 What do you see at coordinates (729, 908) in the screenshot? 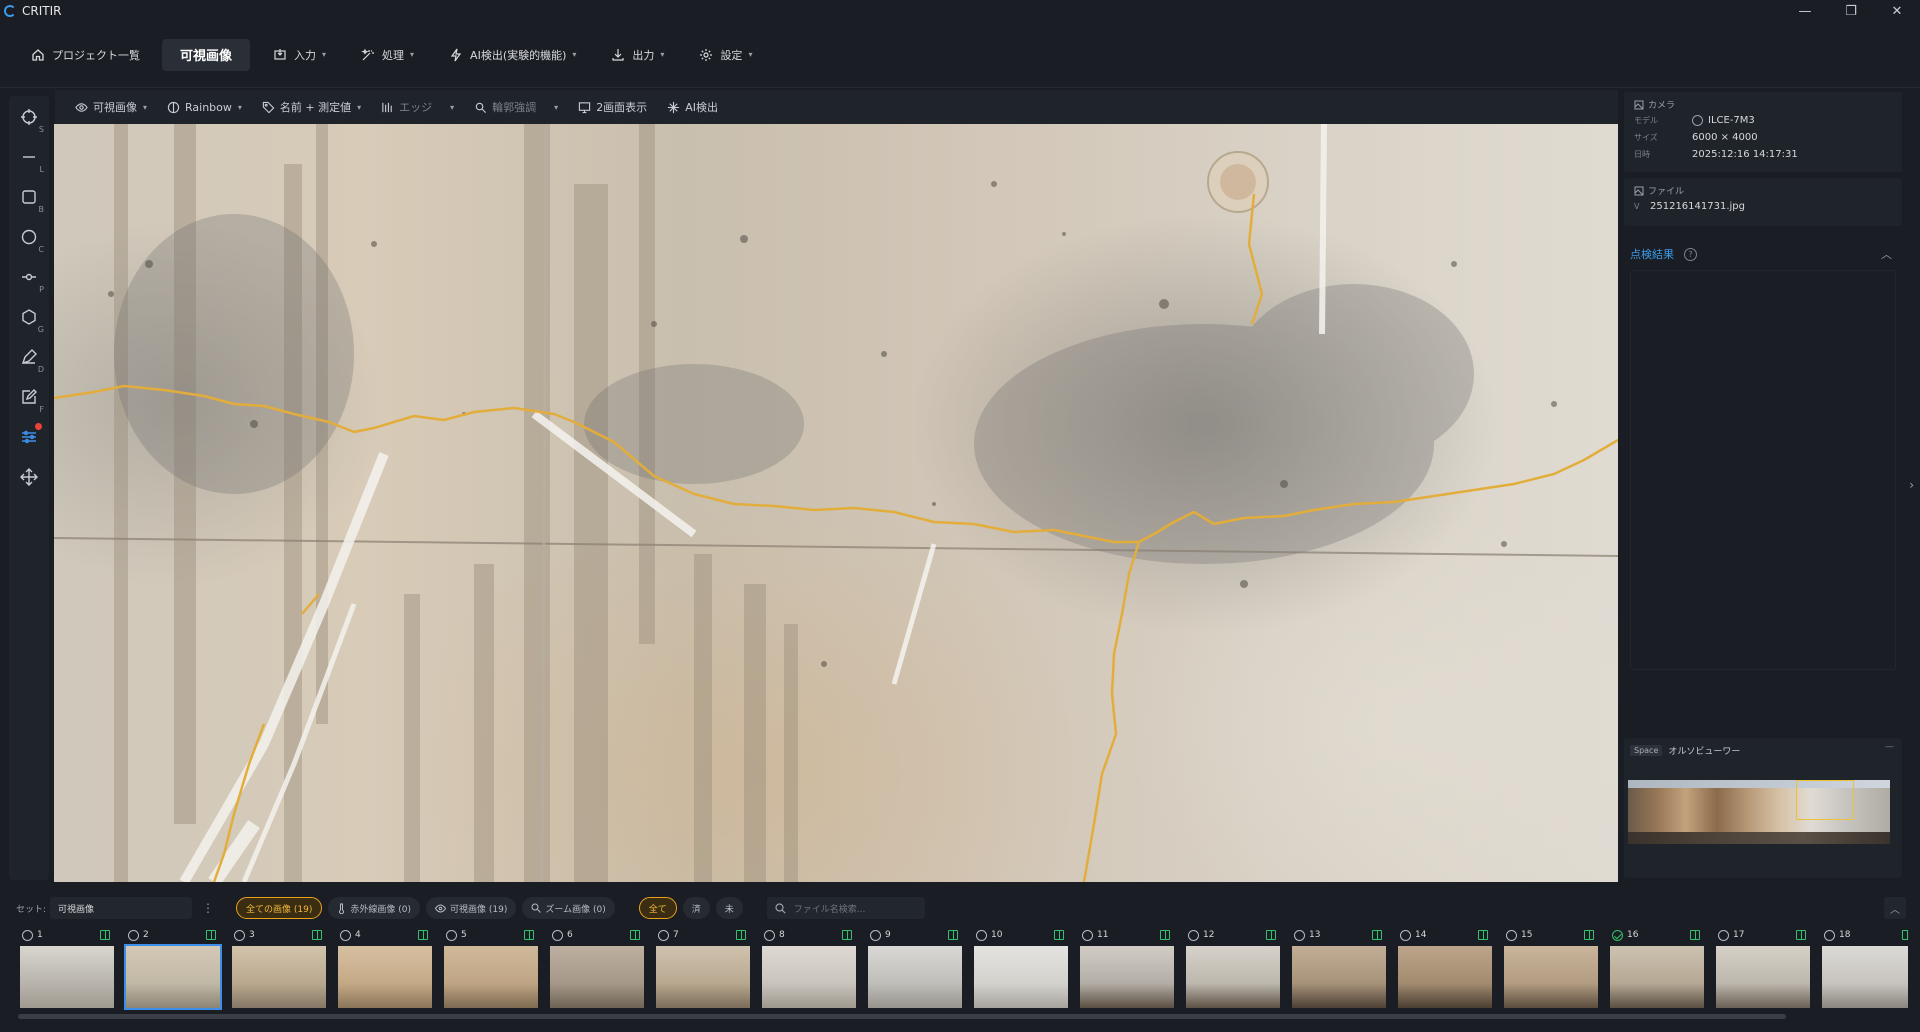
I see `status-pending: 未` at bounding box center [729, 908].